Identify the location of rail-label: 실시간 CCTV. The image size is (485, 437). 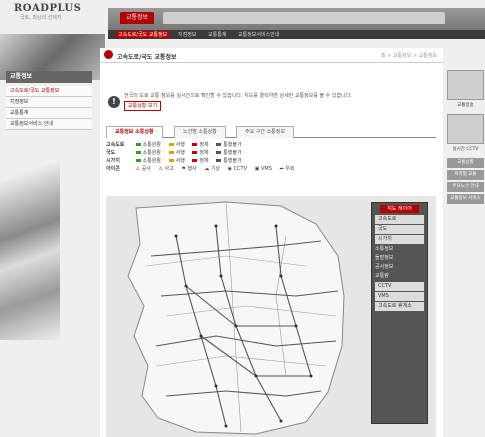
(465, 149).